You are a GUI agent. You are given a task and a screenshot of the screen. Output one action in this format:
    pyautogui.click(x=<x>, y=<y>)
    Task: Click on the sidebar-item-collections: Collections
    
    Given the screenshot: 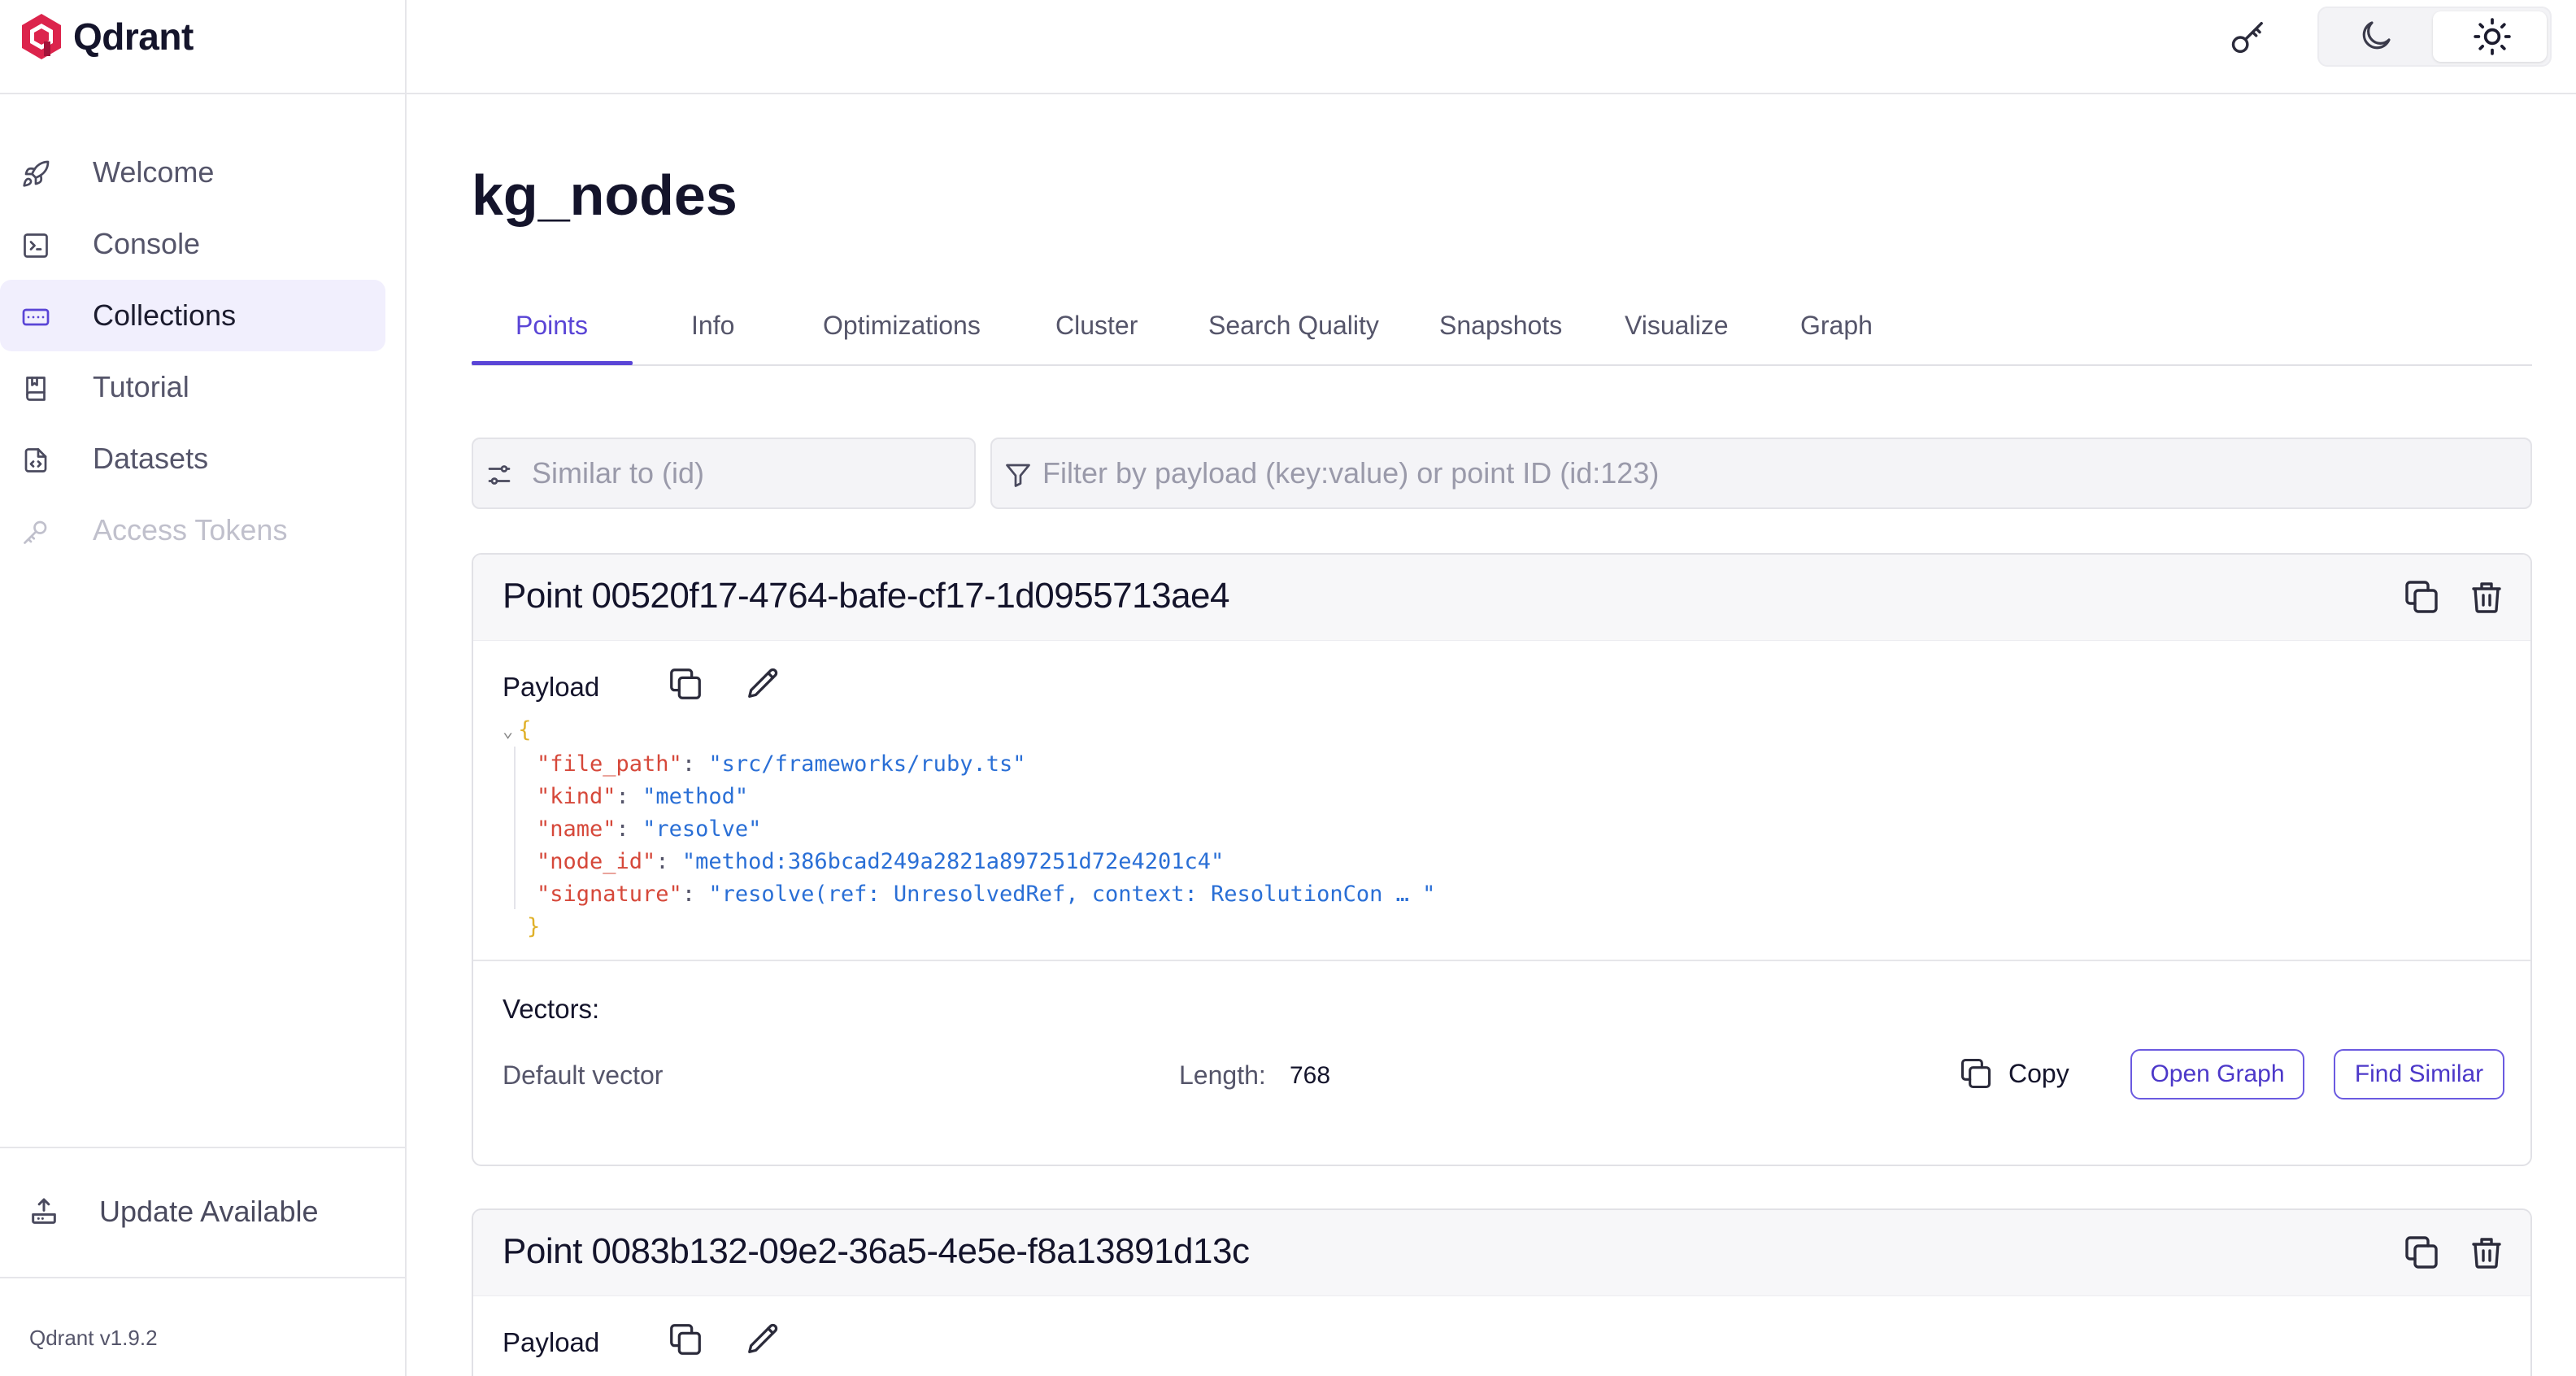 What is the action you would take?
    pyautogui.click(x=193, y=315)
    